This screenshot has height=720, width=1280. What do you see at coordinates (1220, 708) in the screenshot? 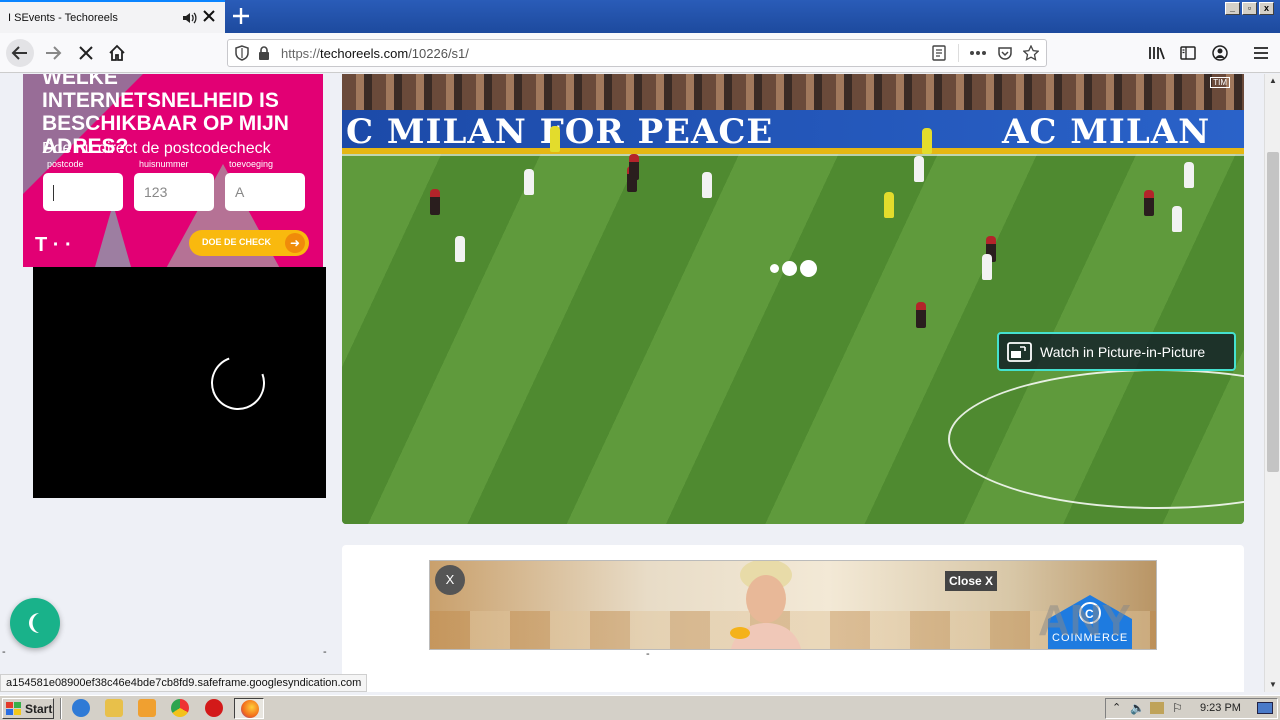
I see `clock: 9:23 PM` at bounding box center [1220, 708].